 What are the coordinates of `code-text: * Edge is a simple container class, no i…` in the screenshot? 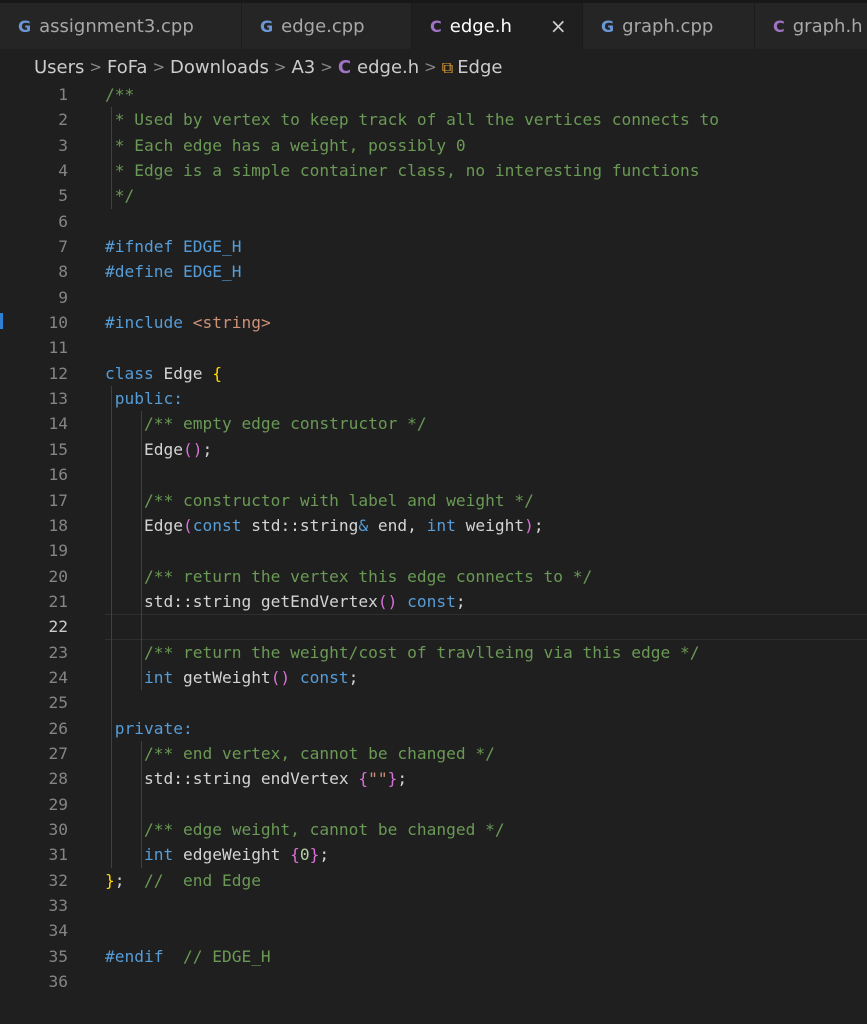 It's located at (402, 170).